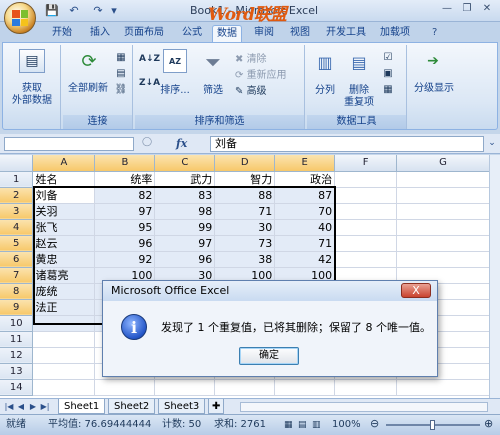 This screenshot has width=500, height=435. What do you see at coordinates (98, 11) in the screenshot?
I see `redo-icon: ↷` at bounding box center [98, 11].